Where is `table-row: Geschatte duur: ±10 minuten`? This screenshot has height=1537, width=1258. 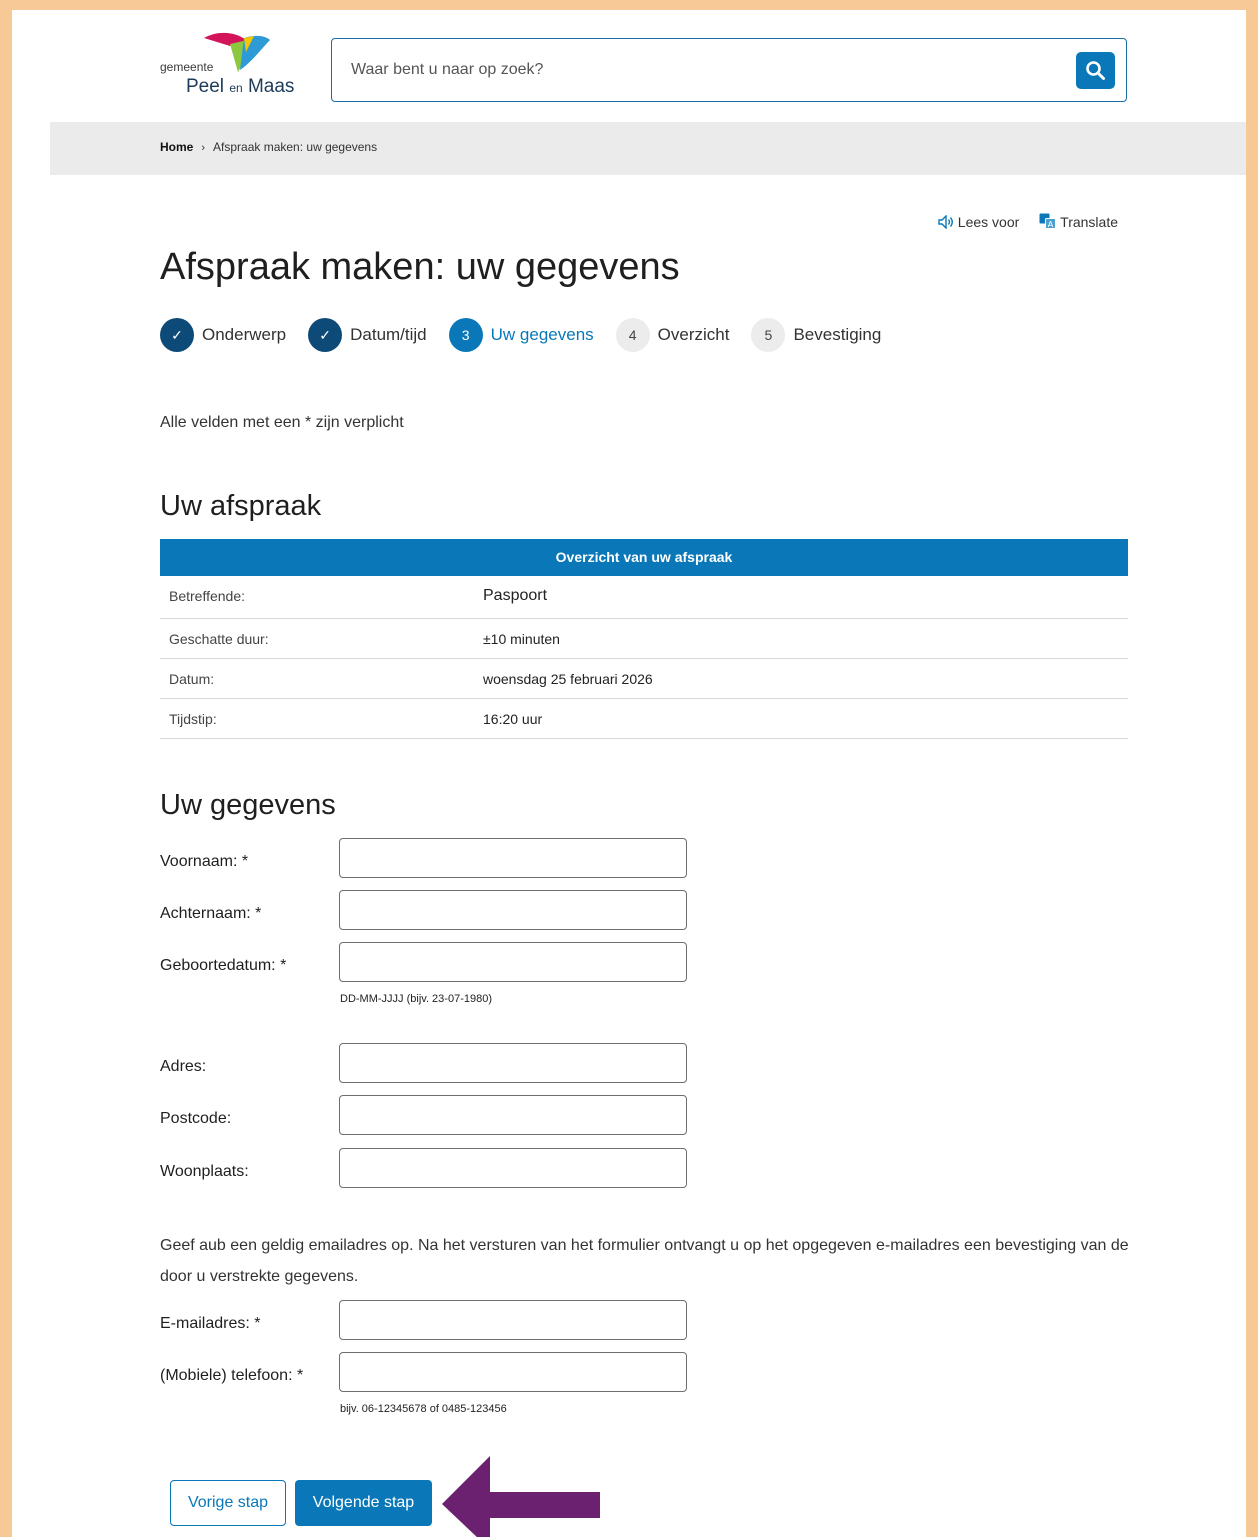
table-row: Geschatte duur: ±10 minuten is located at coordinates (644, 639).